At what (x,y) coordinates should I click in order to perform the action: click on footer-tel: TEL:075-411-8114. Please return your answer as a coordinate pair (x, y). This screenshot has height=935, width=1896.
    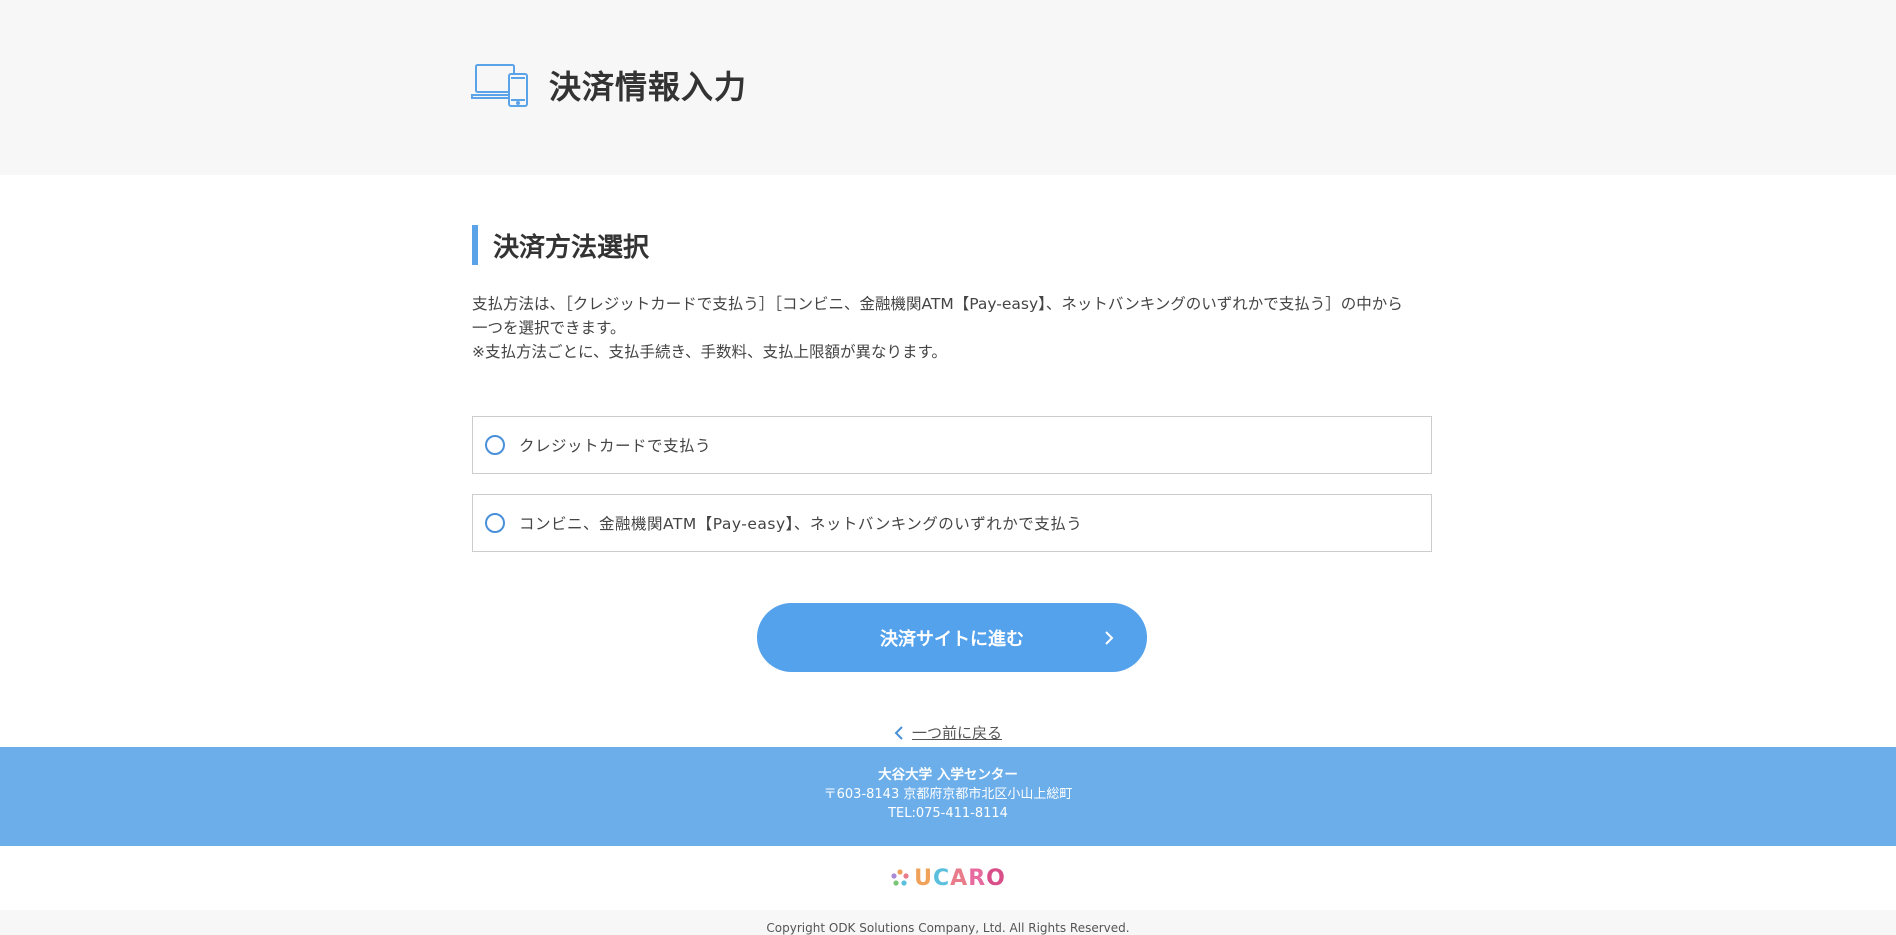
    Looking at the image, I should click on (948, 813).